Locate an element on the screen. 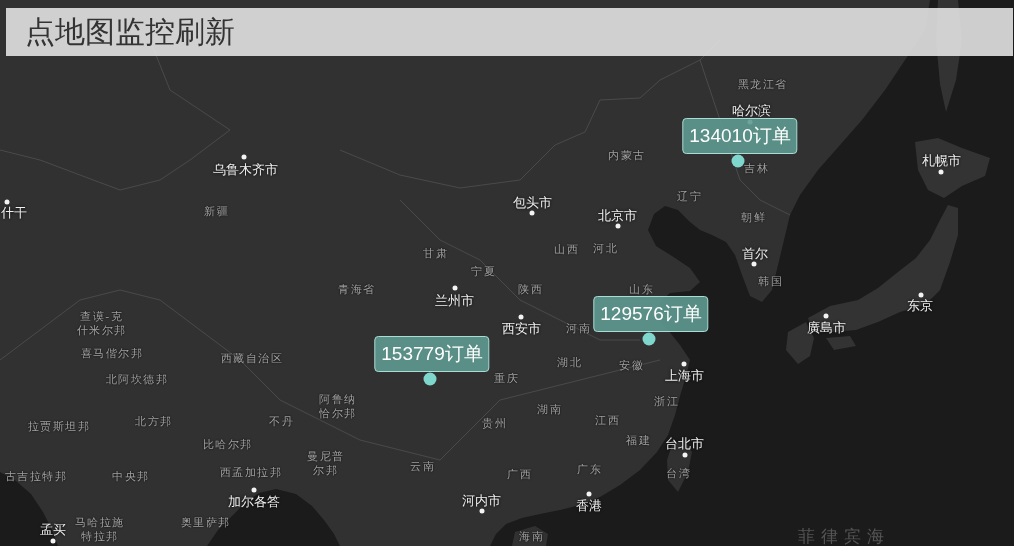 Image resolution: width=1014 pixels, height=546 pixels. city-label: 香港 is located at coordinates (589, 505).